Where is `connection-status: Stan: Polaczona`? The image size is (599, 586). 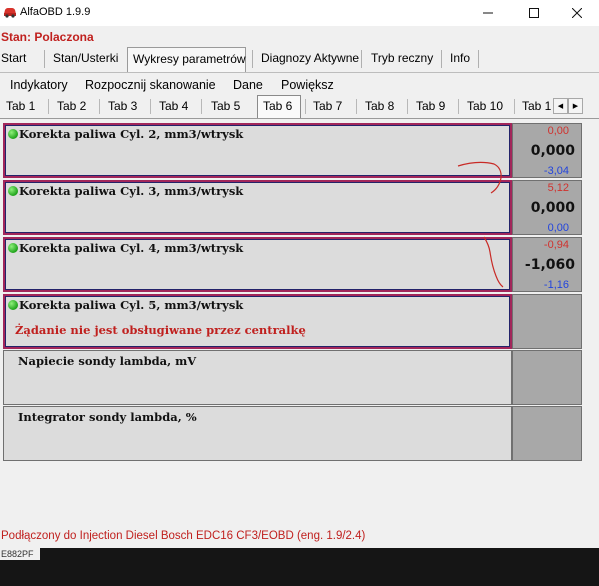
connection-status: Stan: Polaczona is located at coordinates (47, 37).